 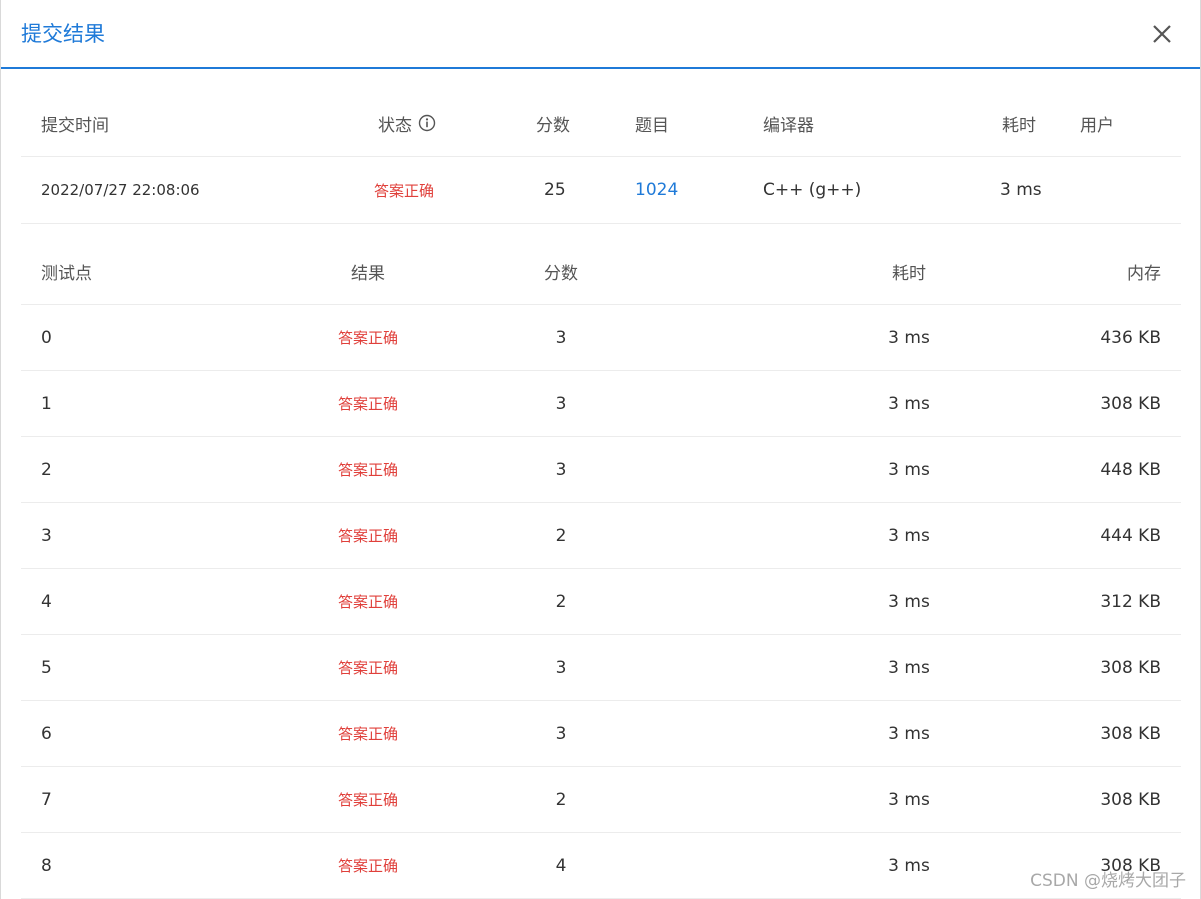 I want to click on table-row: 1 答案正确 3 3 ms 308 KB, so click(x=601, y=404).